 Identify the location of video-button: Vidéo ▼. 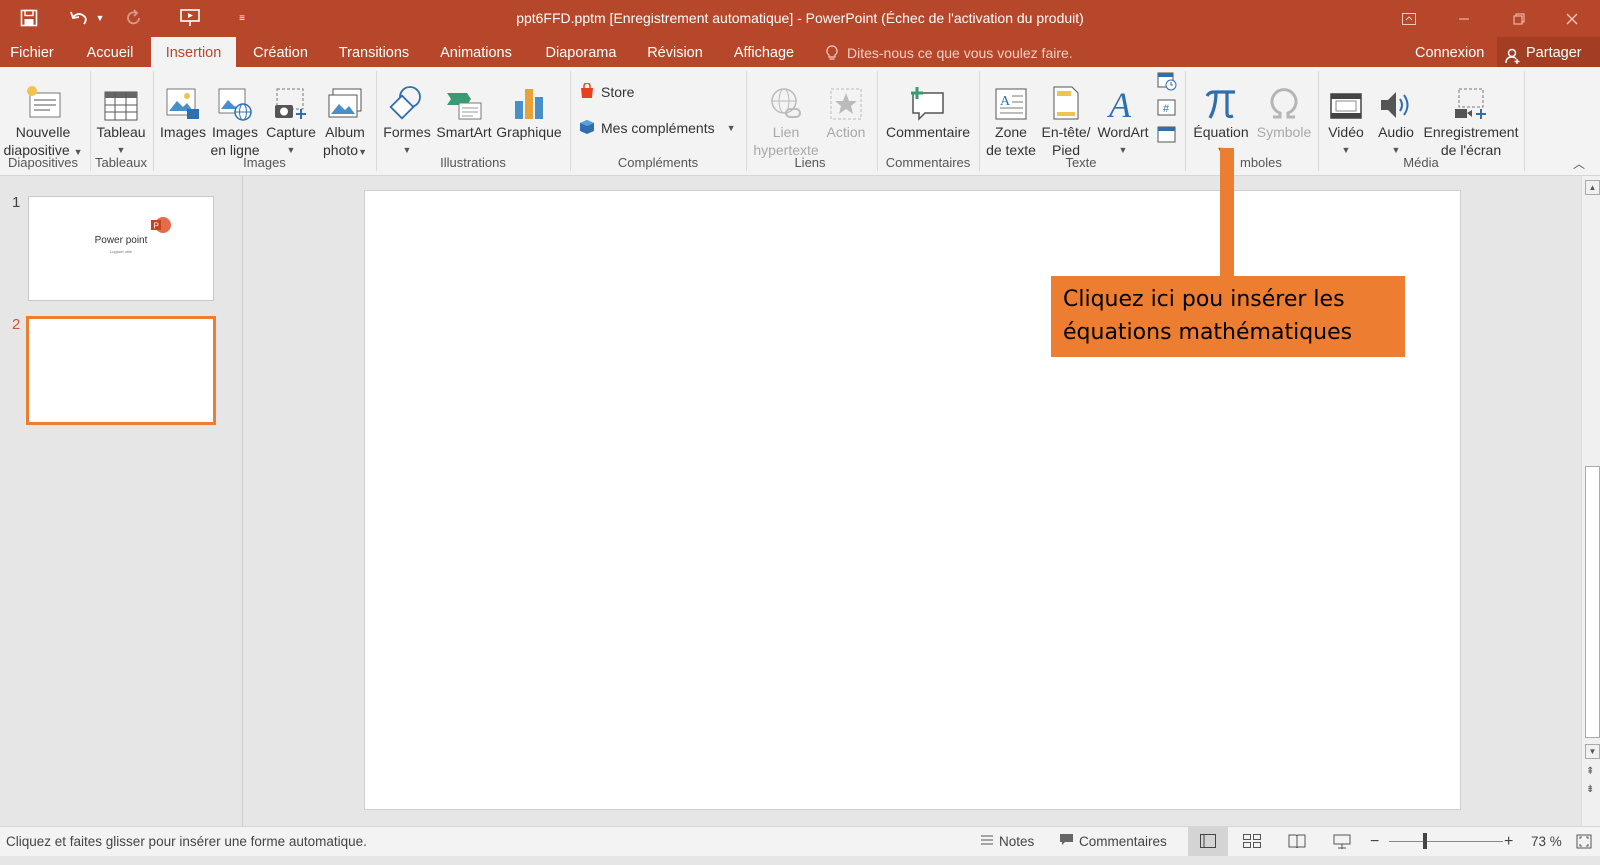
(1346, 114).